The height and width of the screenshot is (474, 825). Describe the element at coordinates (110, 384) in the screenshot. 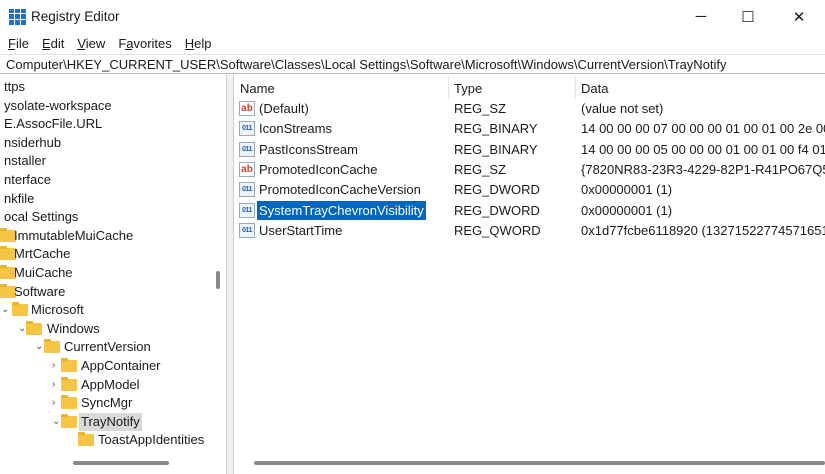

I see `tree-item-label: AppModel` at that location.